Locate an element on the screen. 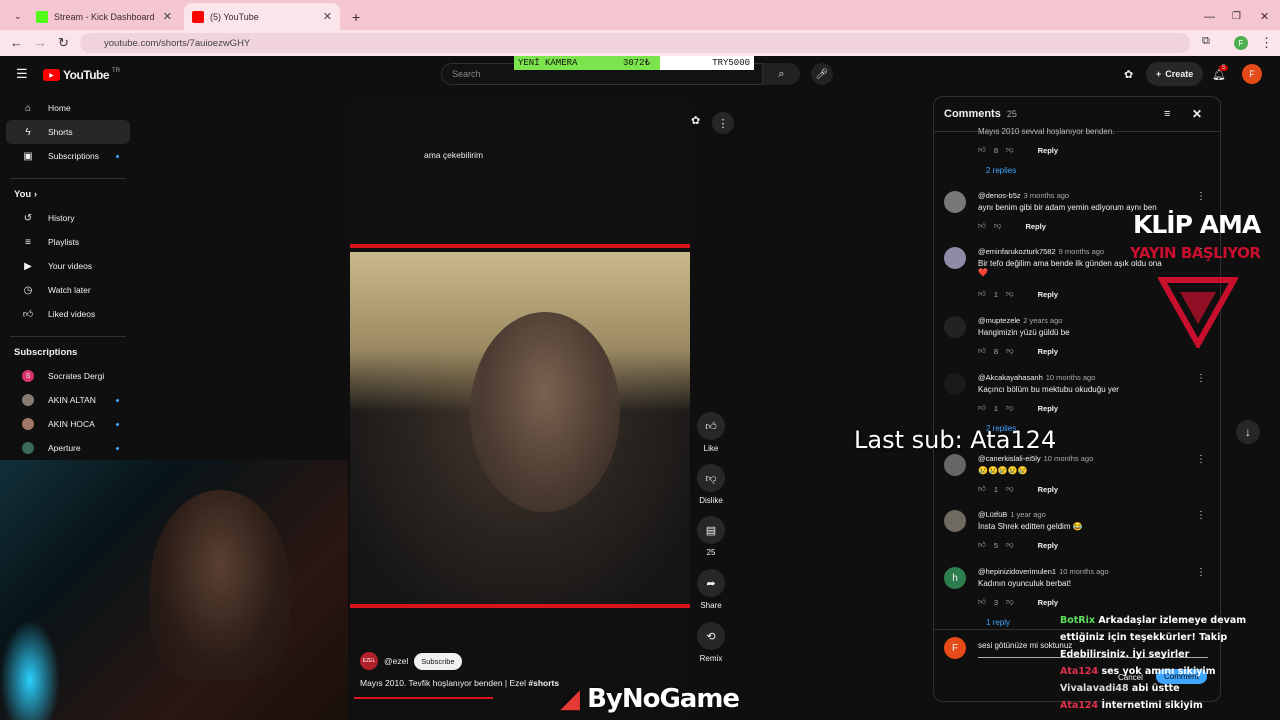 This screenshot has height=720, width=1280. comment-author-handle: @LütfüB is located at coordinates (993, 514).